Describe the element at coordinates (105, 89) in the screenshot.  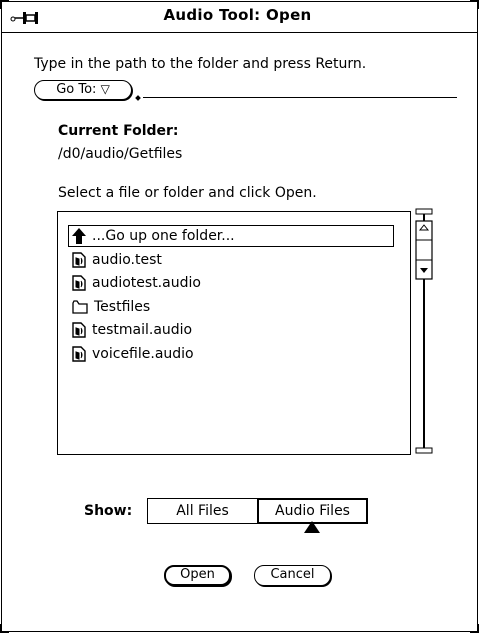
I see `chevron-down-icon: ▽` at that location.